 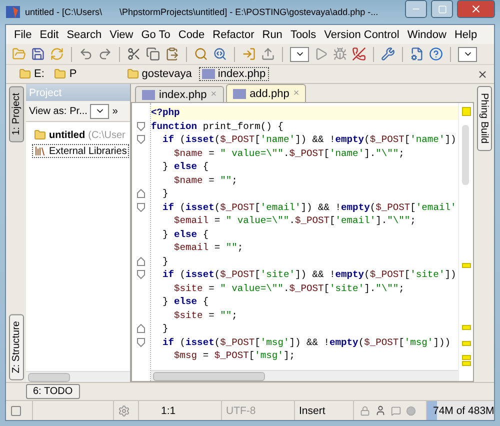 I want to click on code-line: $msg = $_POST['msg'];, so click(x=234, y=355).